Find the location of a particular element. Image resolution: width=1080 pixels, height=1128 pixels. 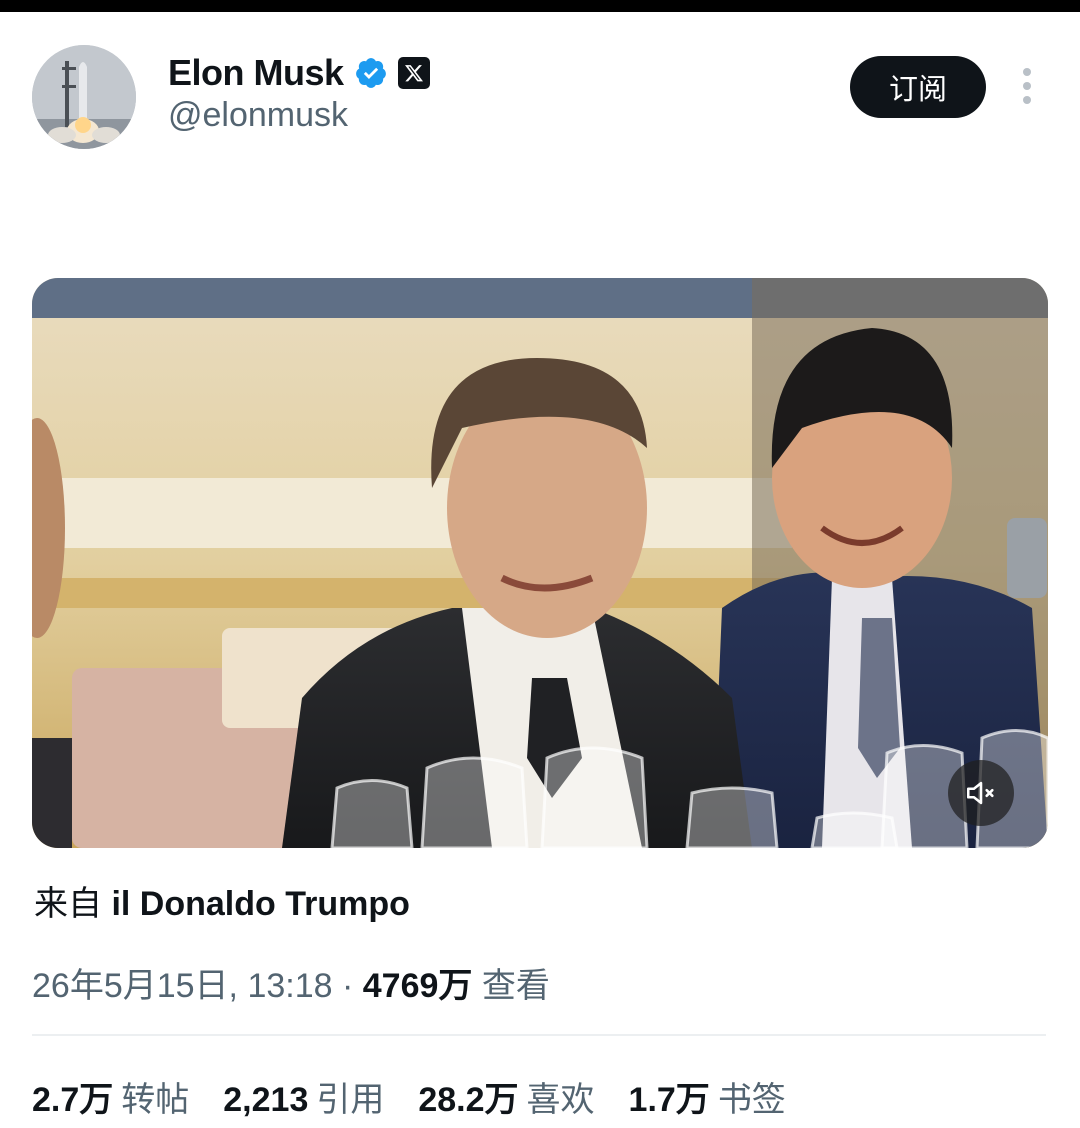

stat-bookmarks: 1.7万 书签 is located at coordinates (707, 1096).